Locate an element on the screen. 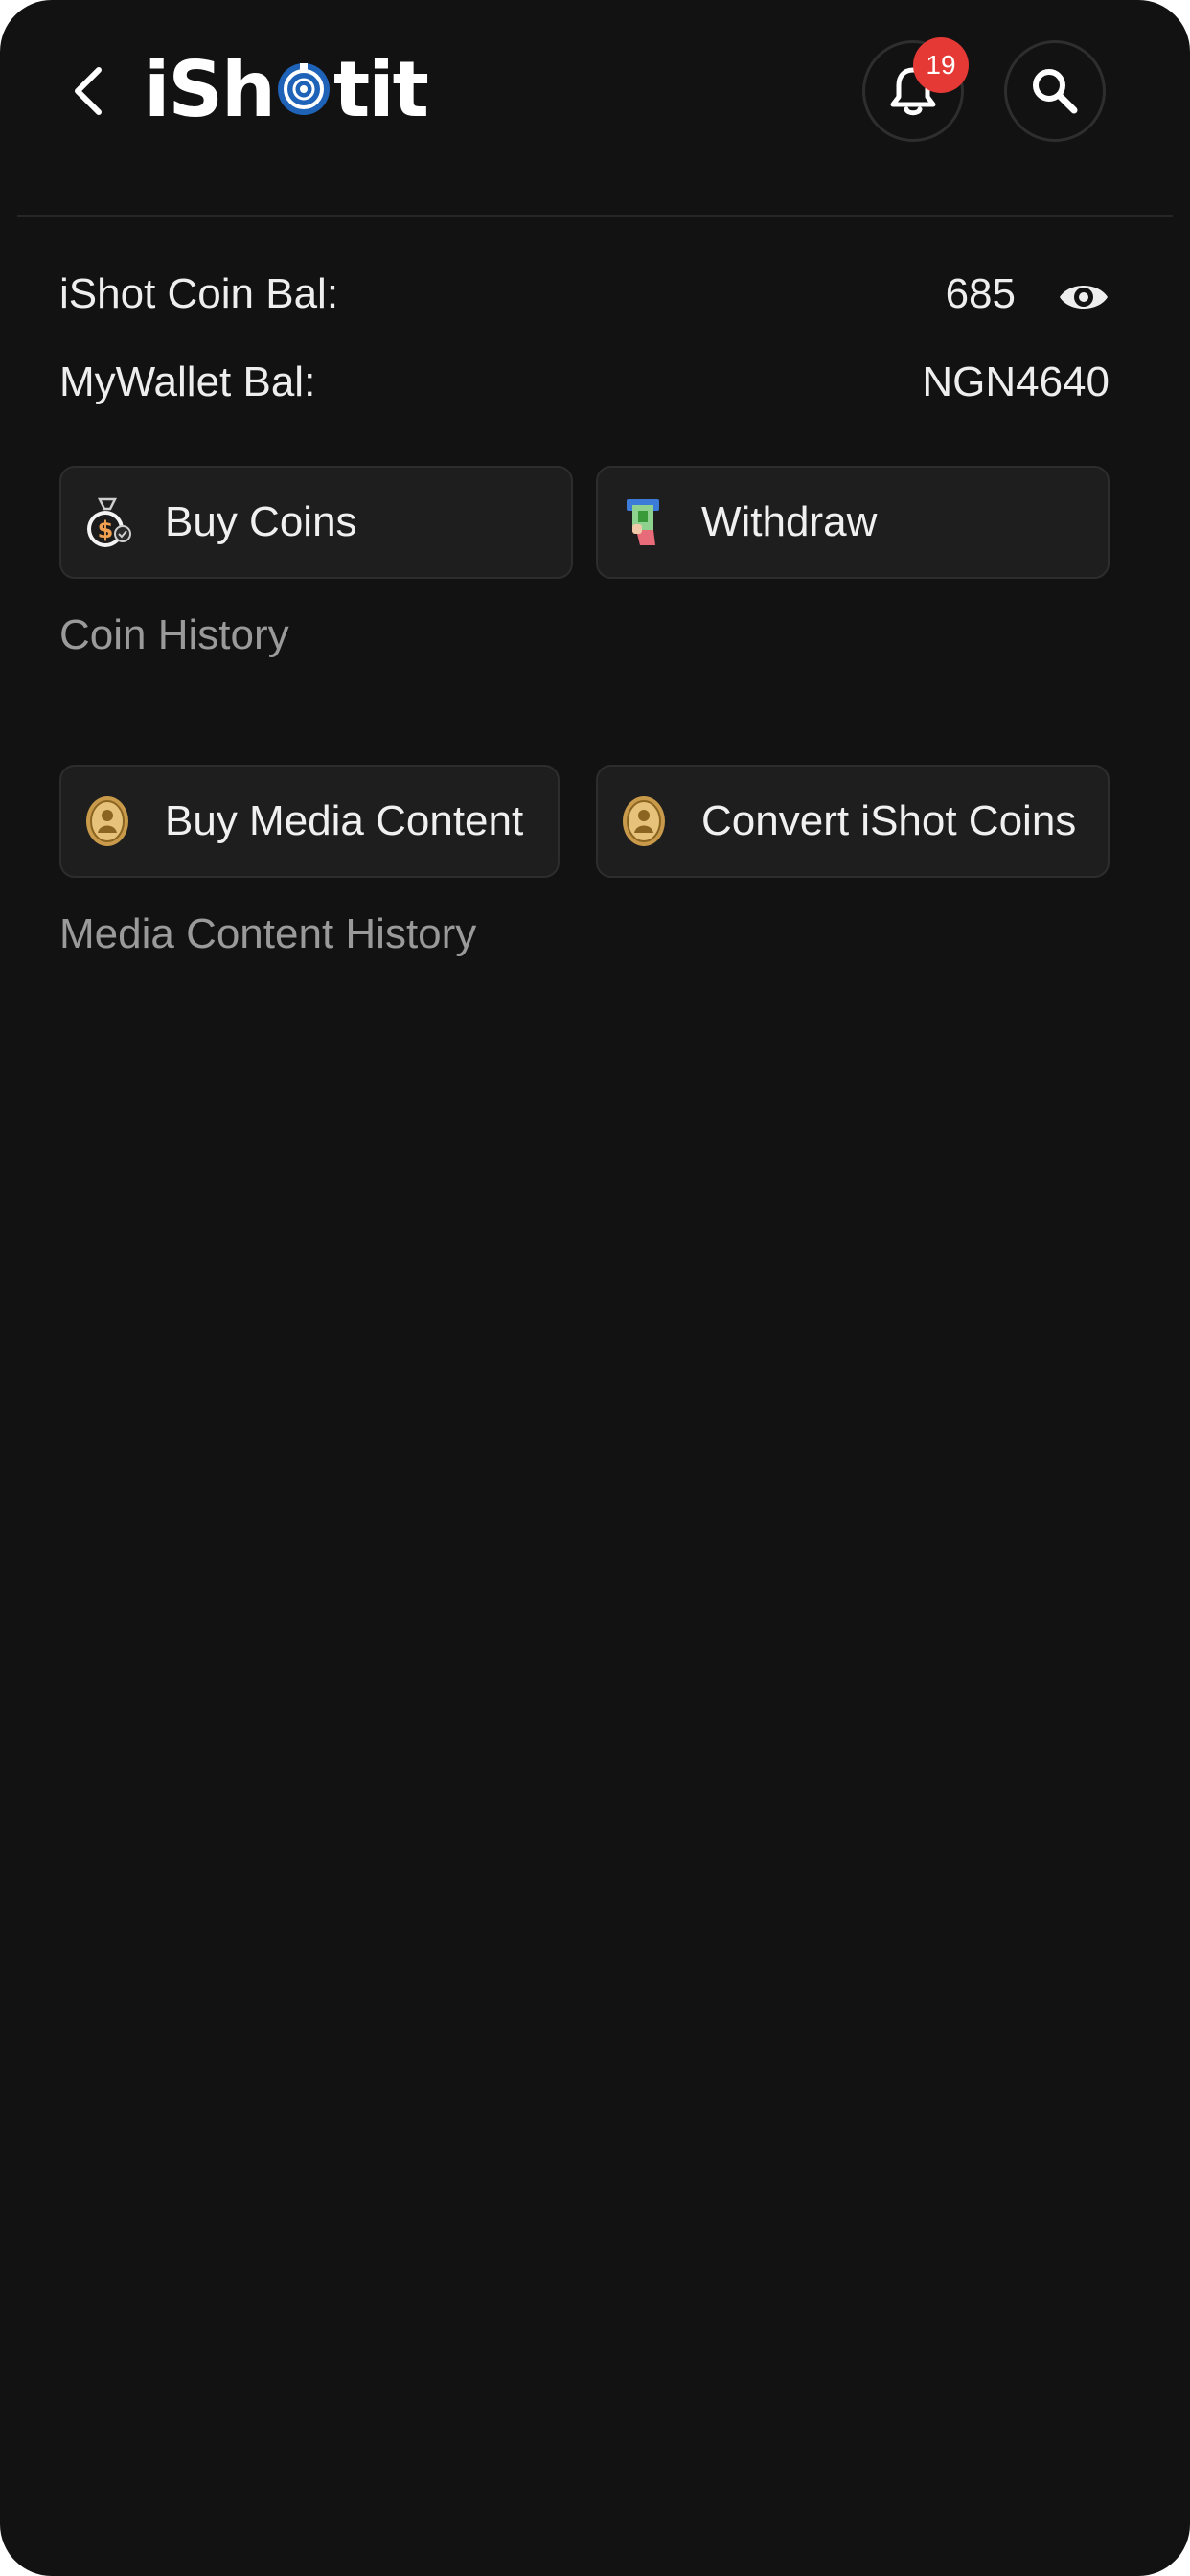 Image resolution: width=1190 pixels, height=2576 pixels. wallet-balance-value: NGN4640 is located at coordinates (1016, 381).